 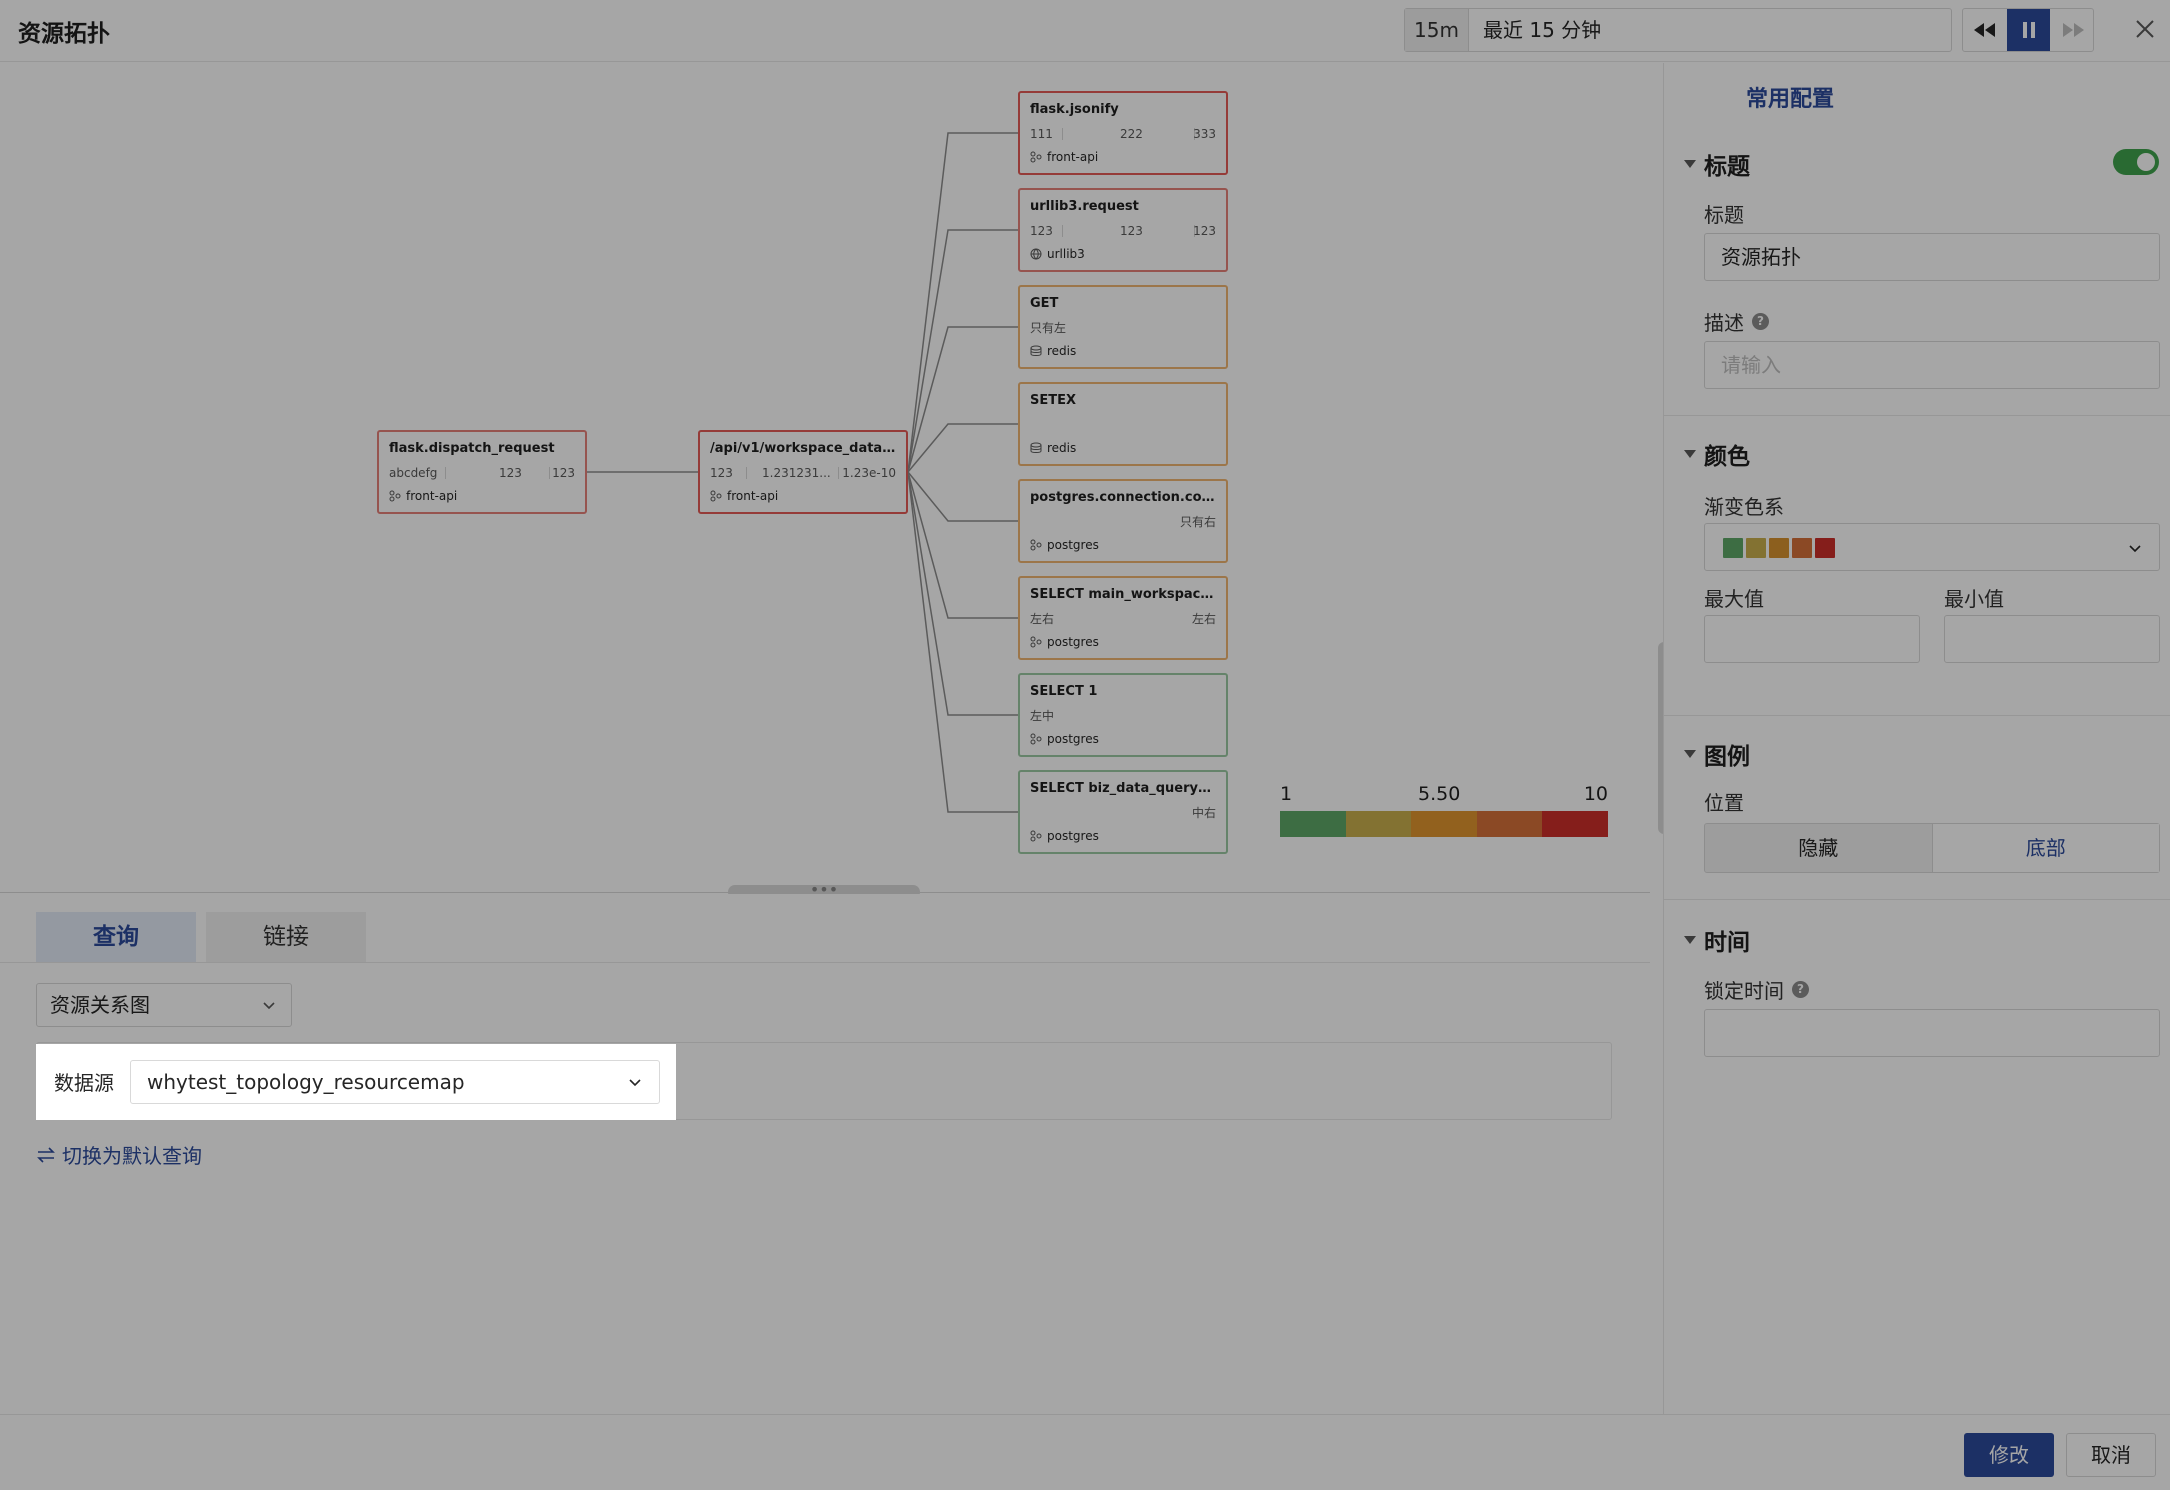 I want to click on legend-option-hide: 隐藏, so click(x=1818, y=848).